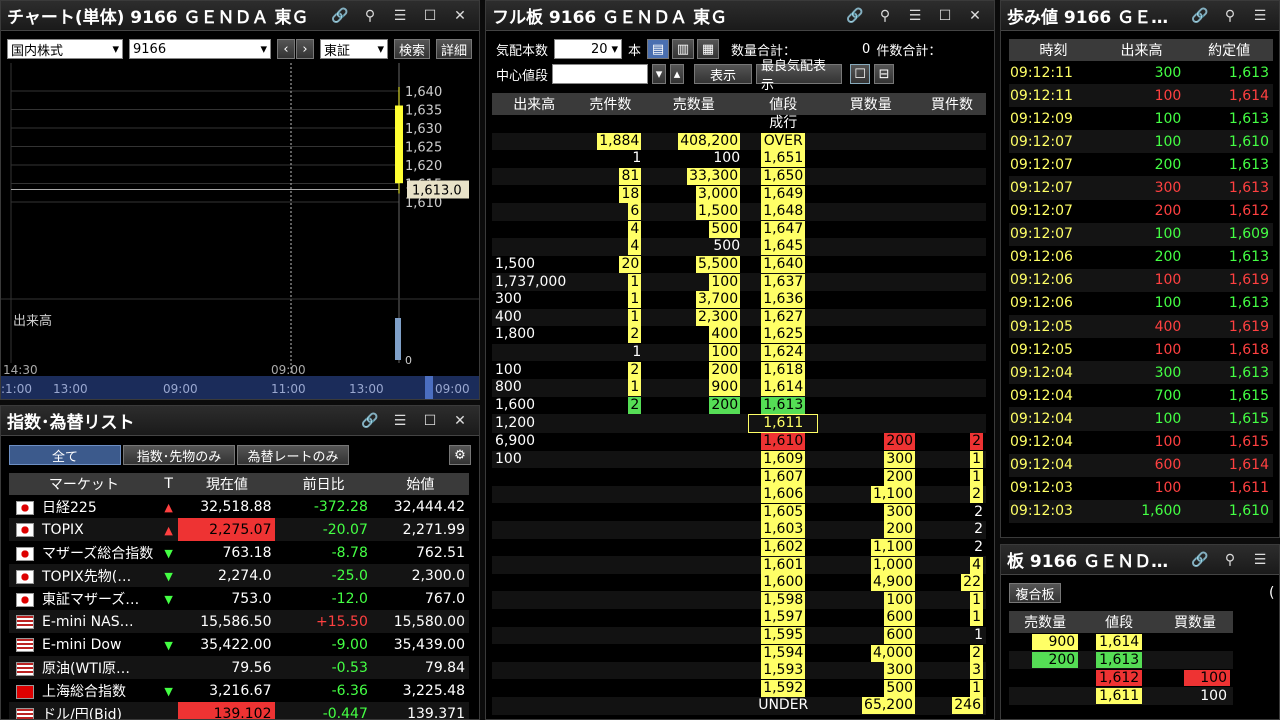 This screenshot has height=720, width=1280. I want to click on price-cell: 1,649, so click(783, 194).